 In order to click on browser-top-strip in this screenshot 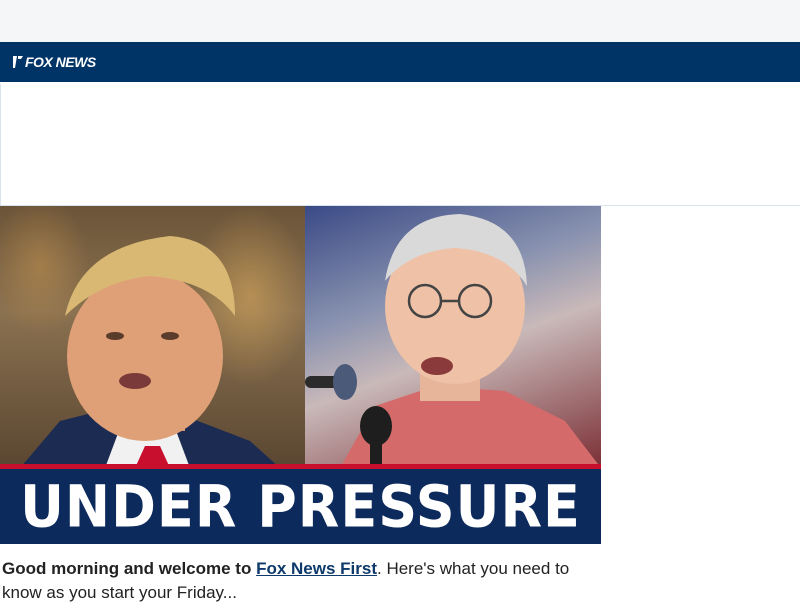, I will do `click(400, 21)`.